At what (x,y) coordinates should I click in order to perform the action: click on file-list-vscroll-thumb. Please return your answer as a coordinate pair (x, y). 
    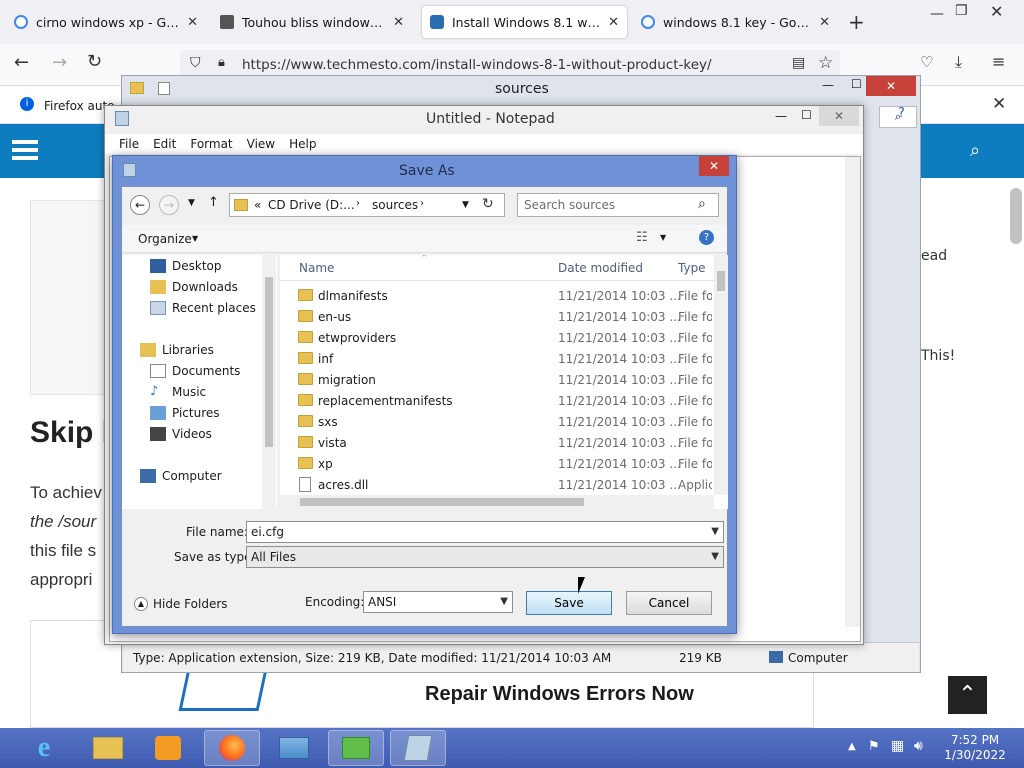
    Looking at the image, I should click on (721, 281).